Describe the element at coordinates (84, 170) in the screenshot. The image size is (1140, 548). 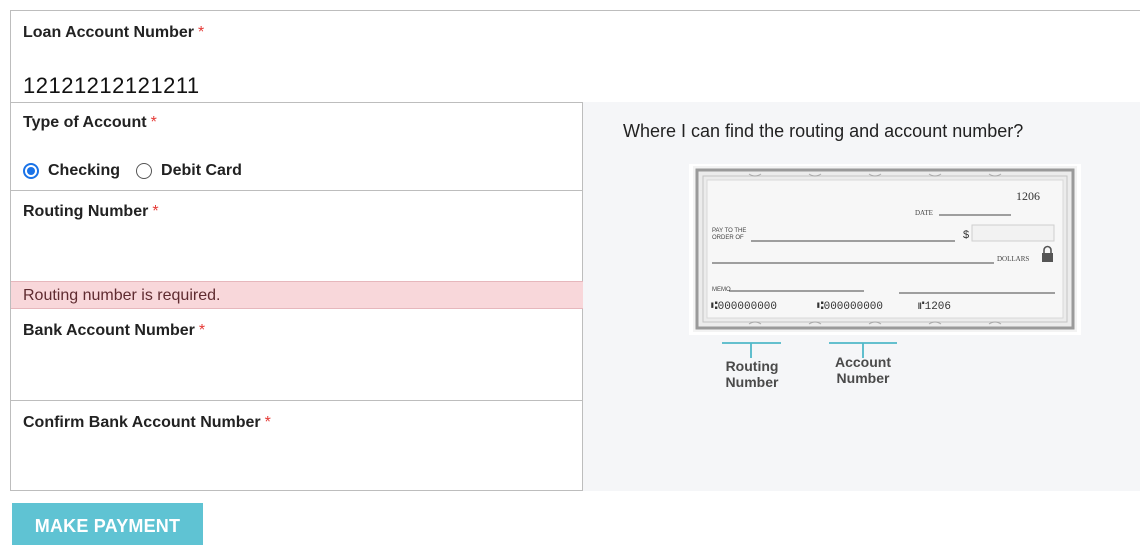
I see `radio-label-checking: Checking` at that location.